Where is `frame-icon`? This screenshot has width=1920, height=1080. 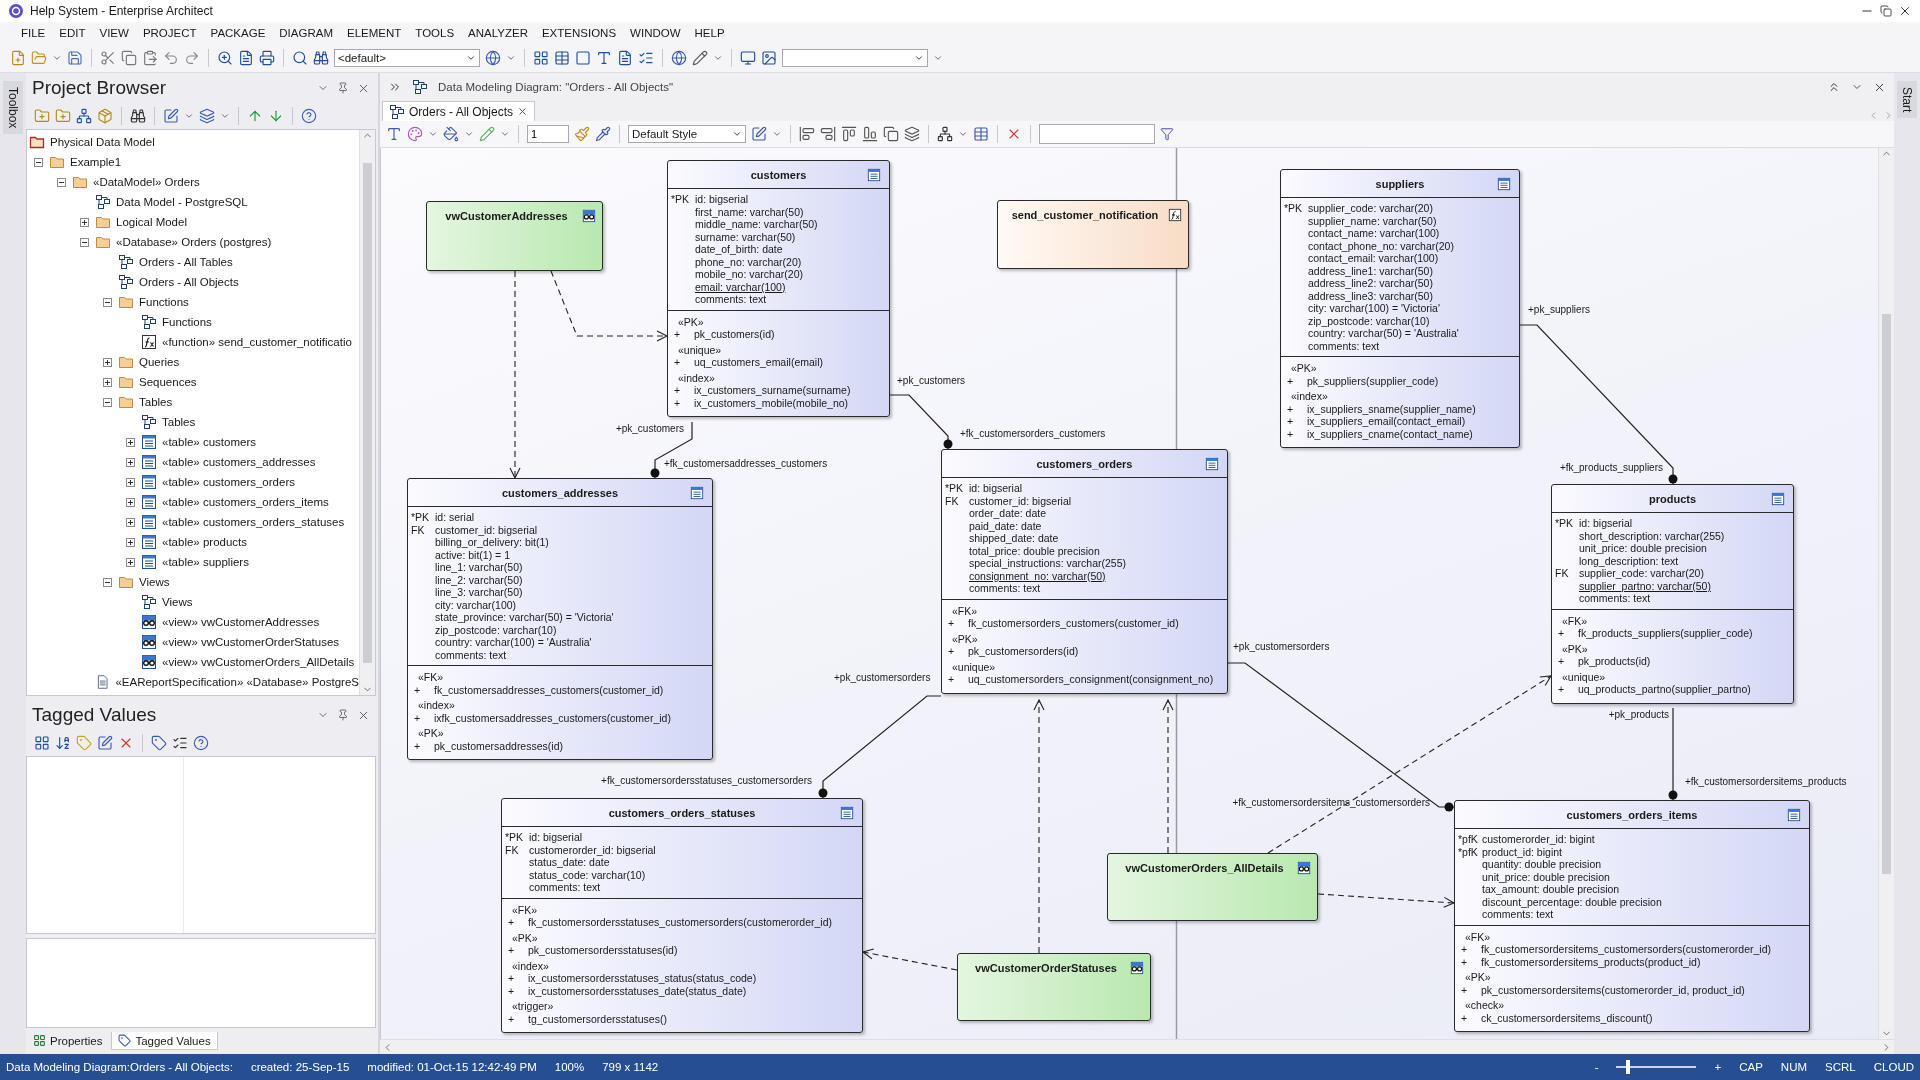 frame-icon is located at coordinates (583, 58).